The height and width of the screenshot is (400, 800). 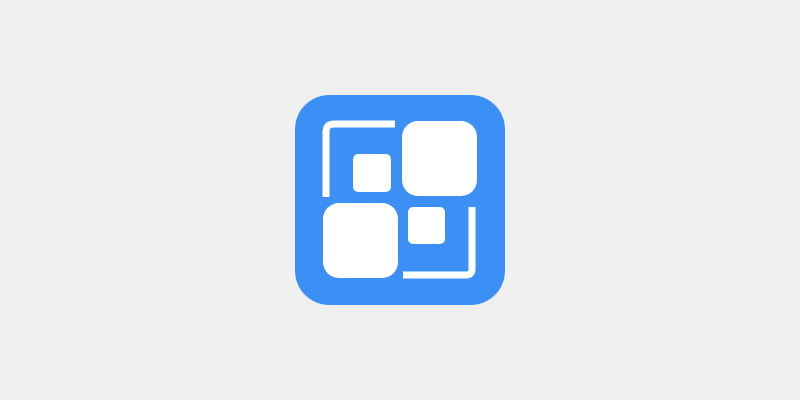 I want to click on small-square-top, so click(x=372, y=173).